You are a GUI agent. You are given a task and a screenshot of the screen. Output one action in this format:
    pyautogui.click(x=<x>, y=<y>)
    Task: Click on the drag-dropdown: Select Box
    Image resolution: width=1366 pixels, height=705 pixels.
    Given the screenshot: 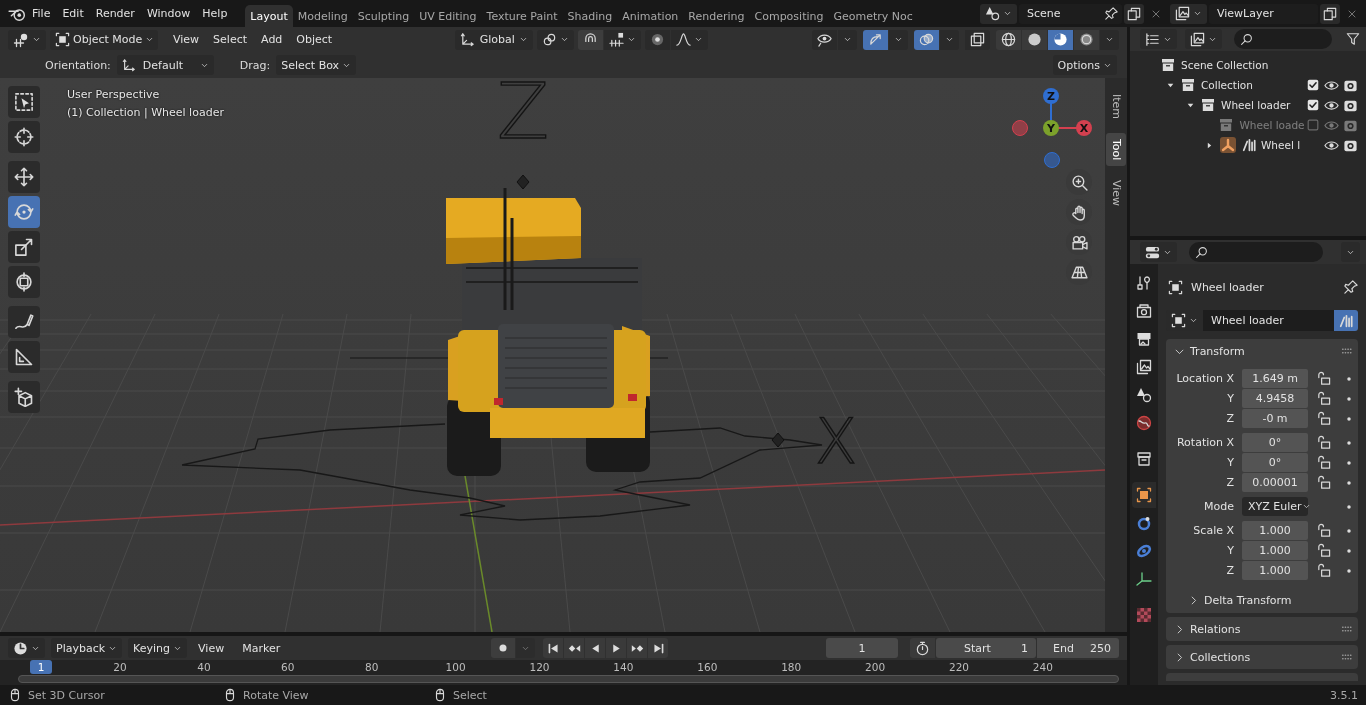 What is the action you would take?
    pyautogui.click(x=316, y=65)
    